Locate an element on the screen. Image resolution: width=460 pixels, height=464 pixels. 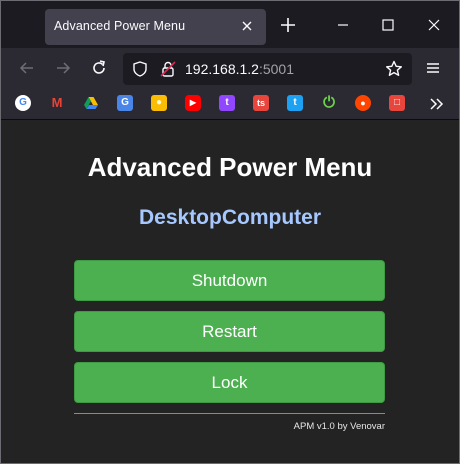
keep-icon: ● is located at coordinates (159, 103).